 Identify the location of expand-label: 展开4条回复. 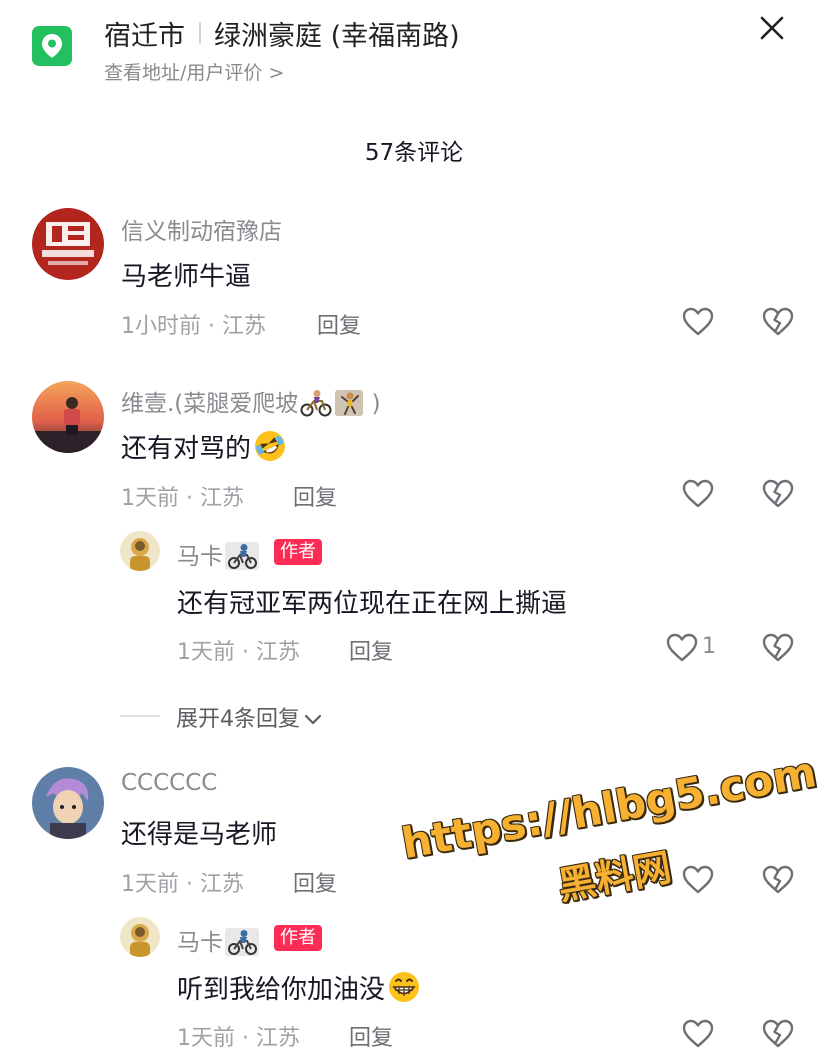
(238, 719).